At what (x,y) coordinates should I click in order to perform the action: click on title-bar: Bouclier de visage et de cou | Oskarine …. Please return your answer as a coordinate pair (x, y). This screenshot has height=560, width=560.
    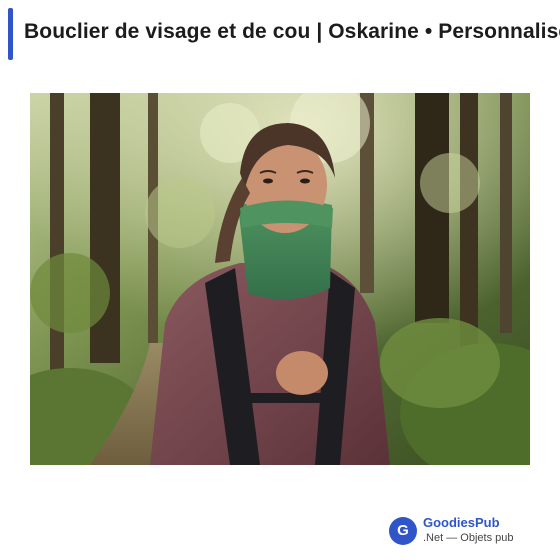
    Looking at the image, I should click on (280, 34).